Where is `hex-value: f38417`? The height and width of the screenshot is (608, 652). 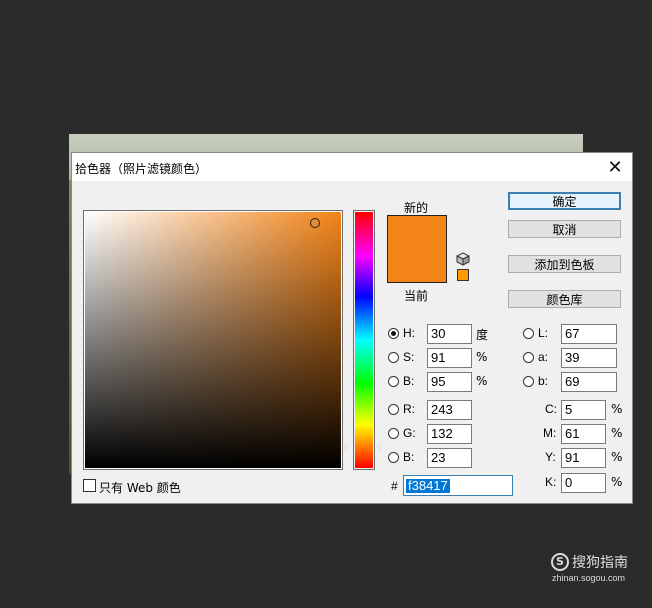
hex-value: f38417 is located at coordinates (428, 485).